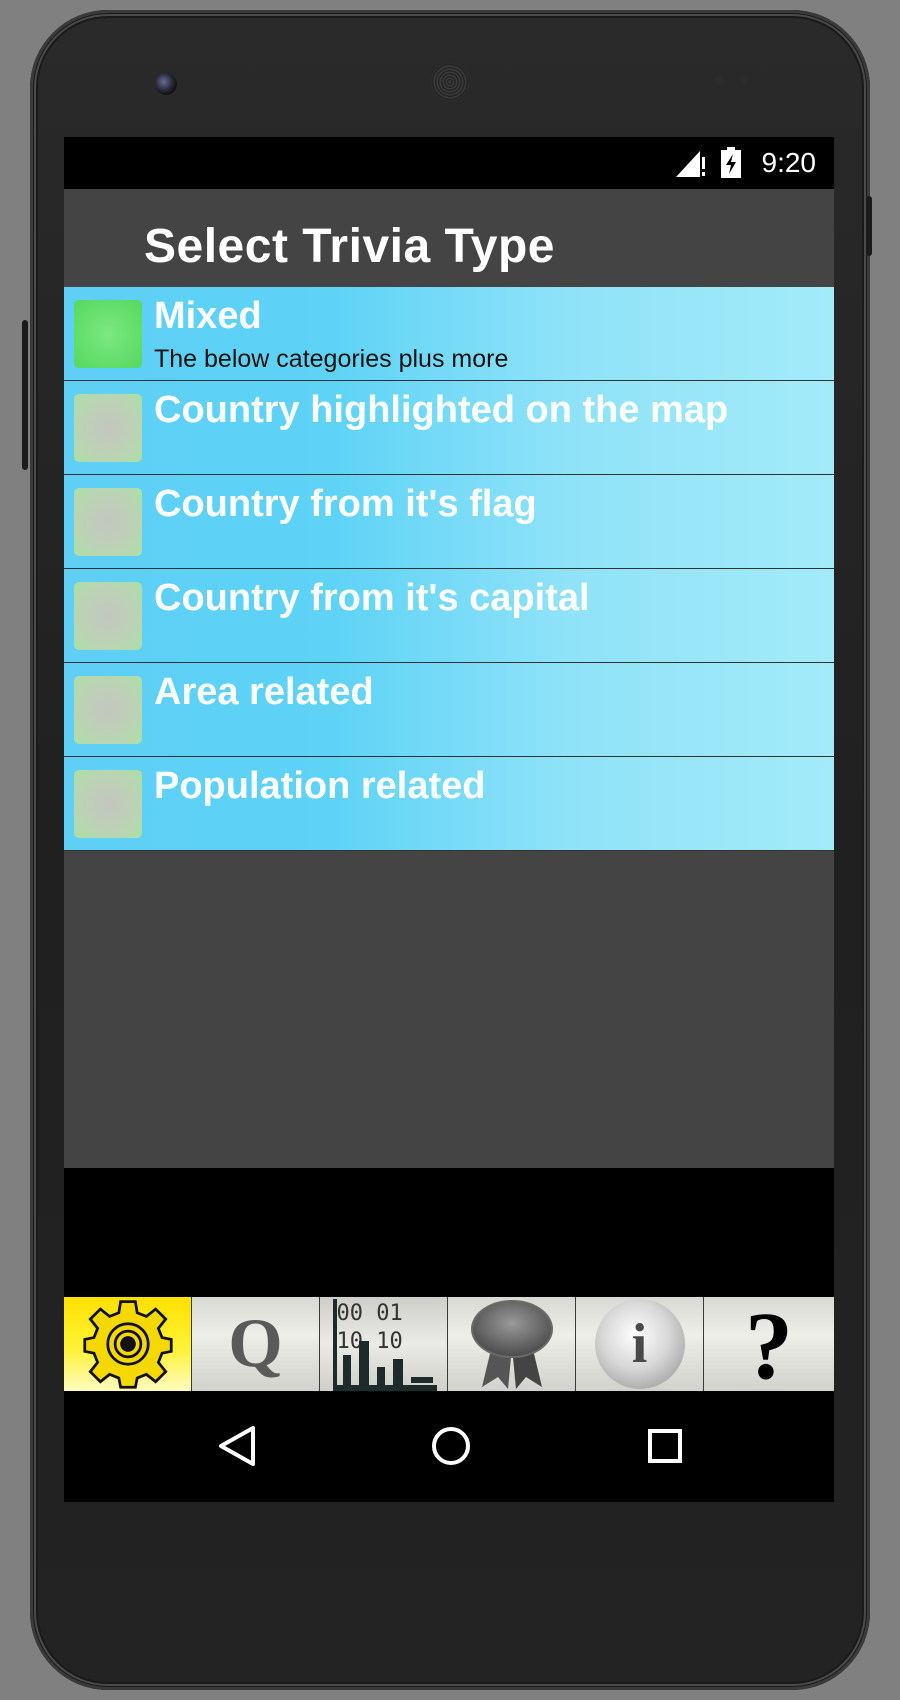 Image resolution: width=900 pixels, height=1700 pixels. What do you see at coordinates (349, 246) in the screenshot?
I see `page-title: Select Trivia Type` at bounding box center [349, 246].